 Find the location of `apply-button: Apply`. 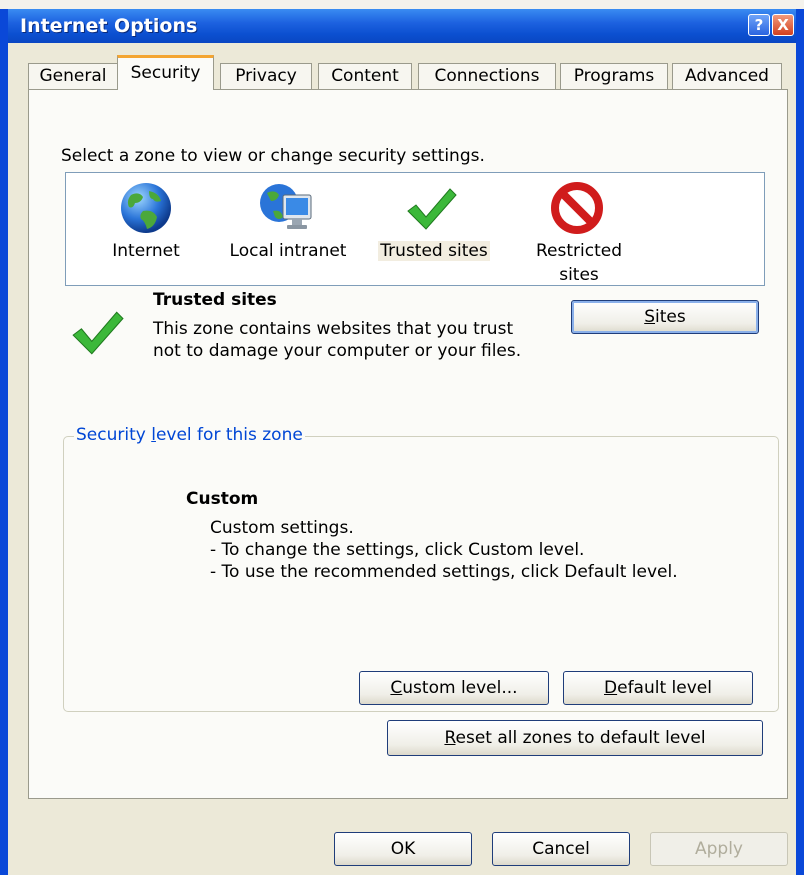

apply-button: Apply is located at coordinates (719, 849).